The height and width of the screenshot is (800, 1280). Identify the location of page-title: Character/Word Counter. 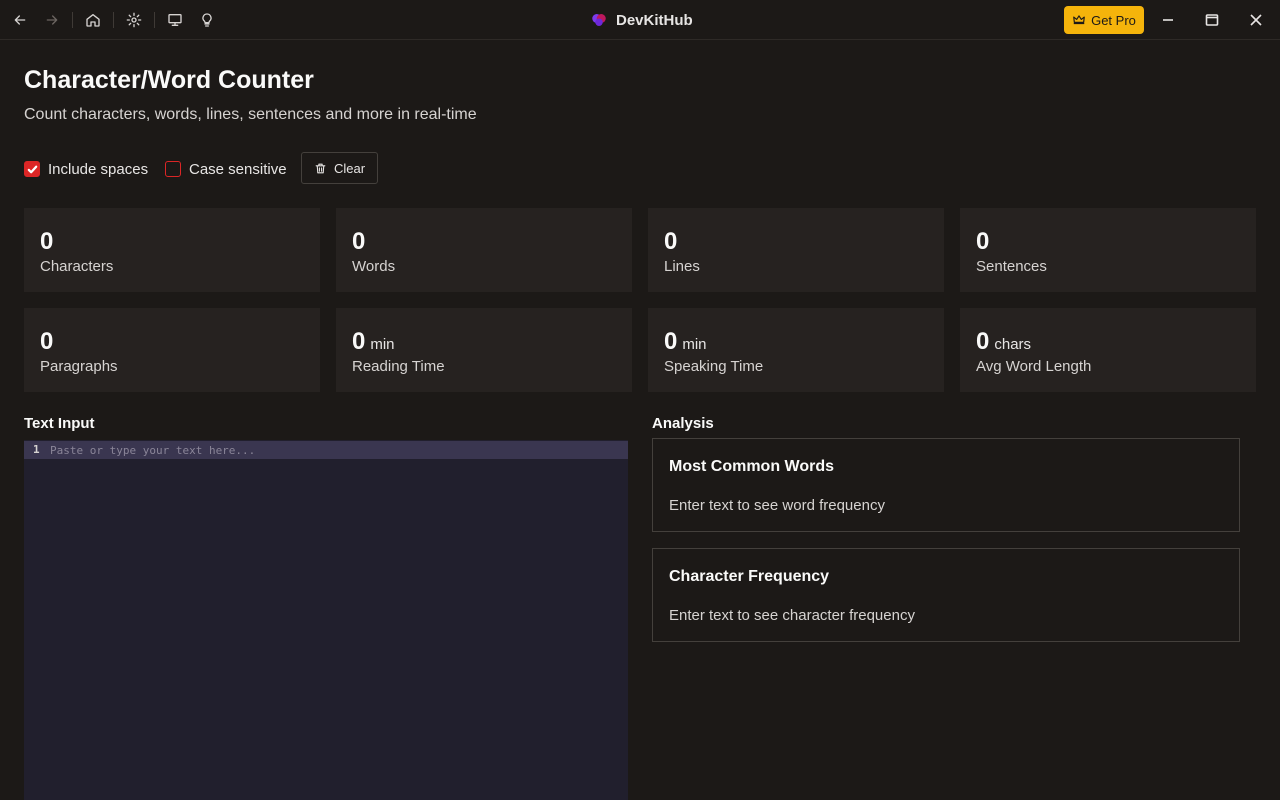
(169, 80).